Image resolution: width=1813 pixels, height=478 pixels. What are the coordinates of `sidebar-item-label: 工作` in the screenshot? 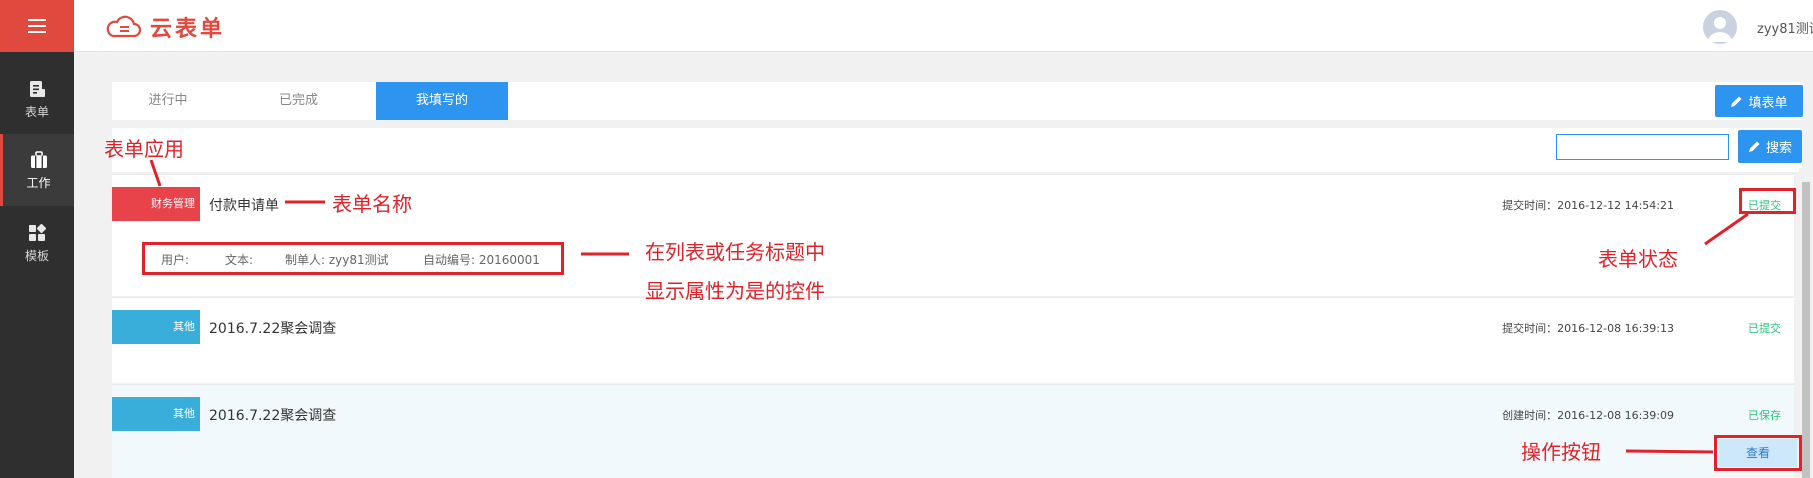 It's located at (38, 182).